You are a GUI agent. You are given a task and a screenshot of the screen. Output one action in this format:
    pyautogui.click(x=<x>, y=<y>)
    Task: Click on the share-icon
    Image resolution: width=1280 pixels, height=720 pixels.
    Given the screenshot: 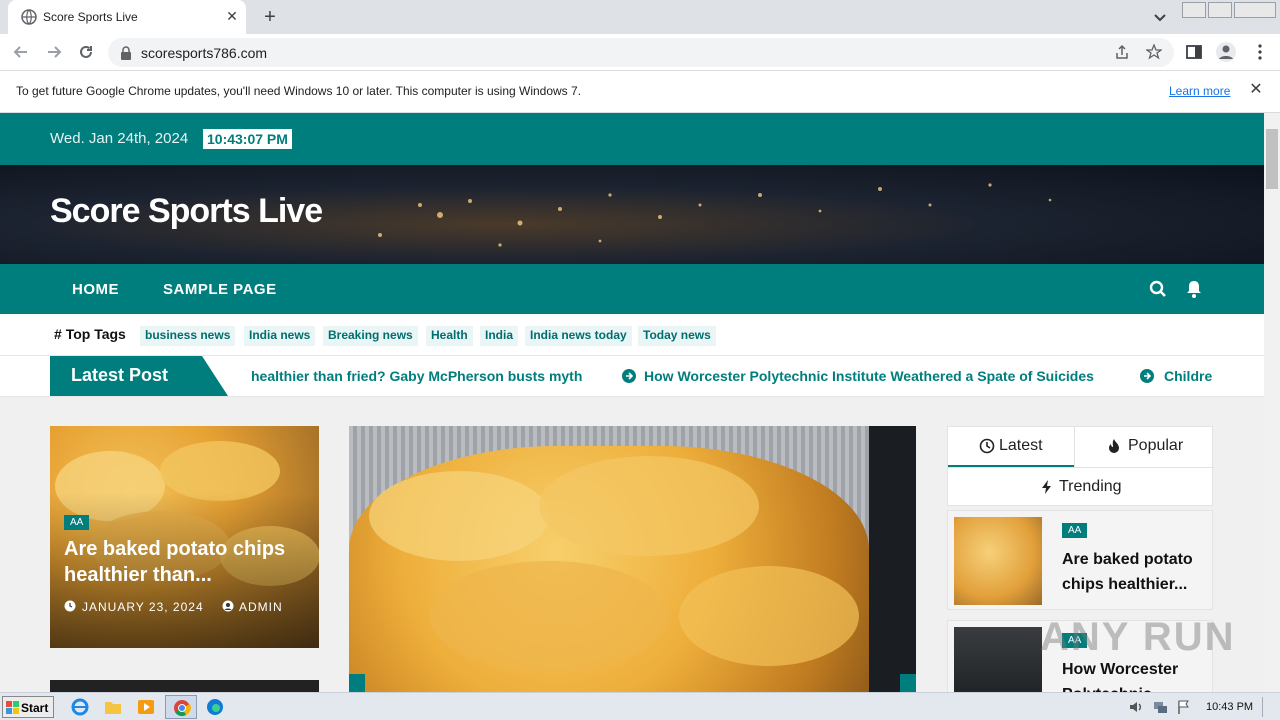 What is the action you would take?
    pyautogui.click(x=1122, y=52)
    